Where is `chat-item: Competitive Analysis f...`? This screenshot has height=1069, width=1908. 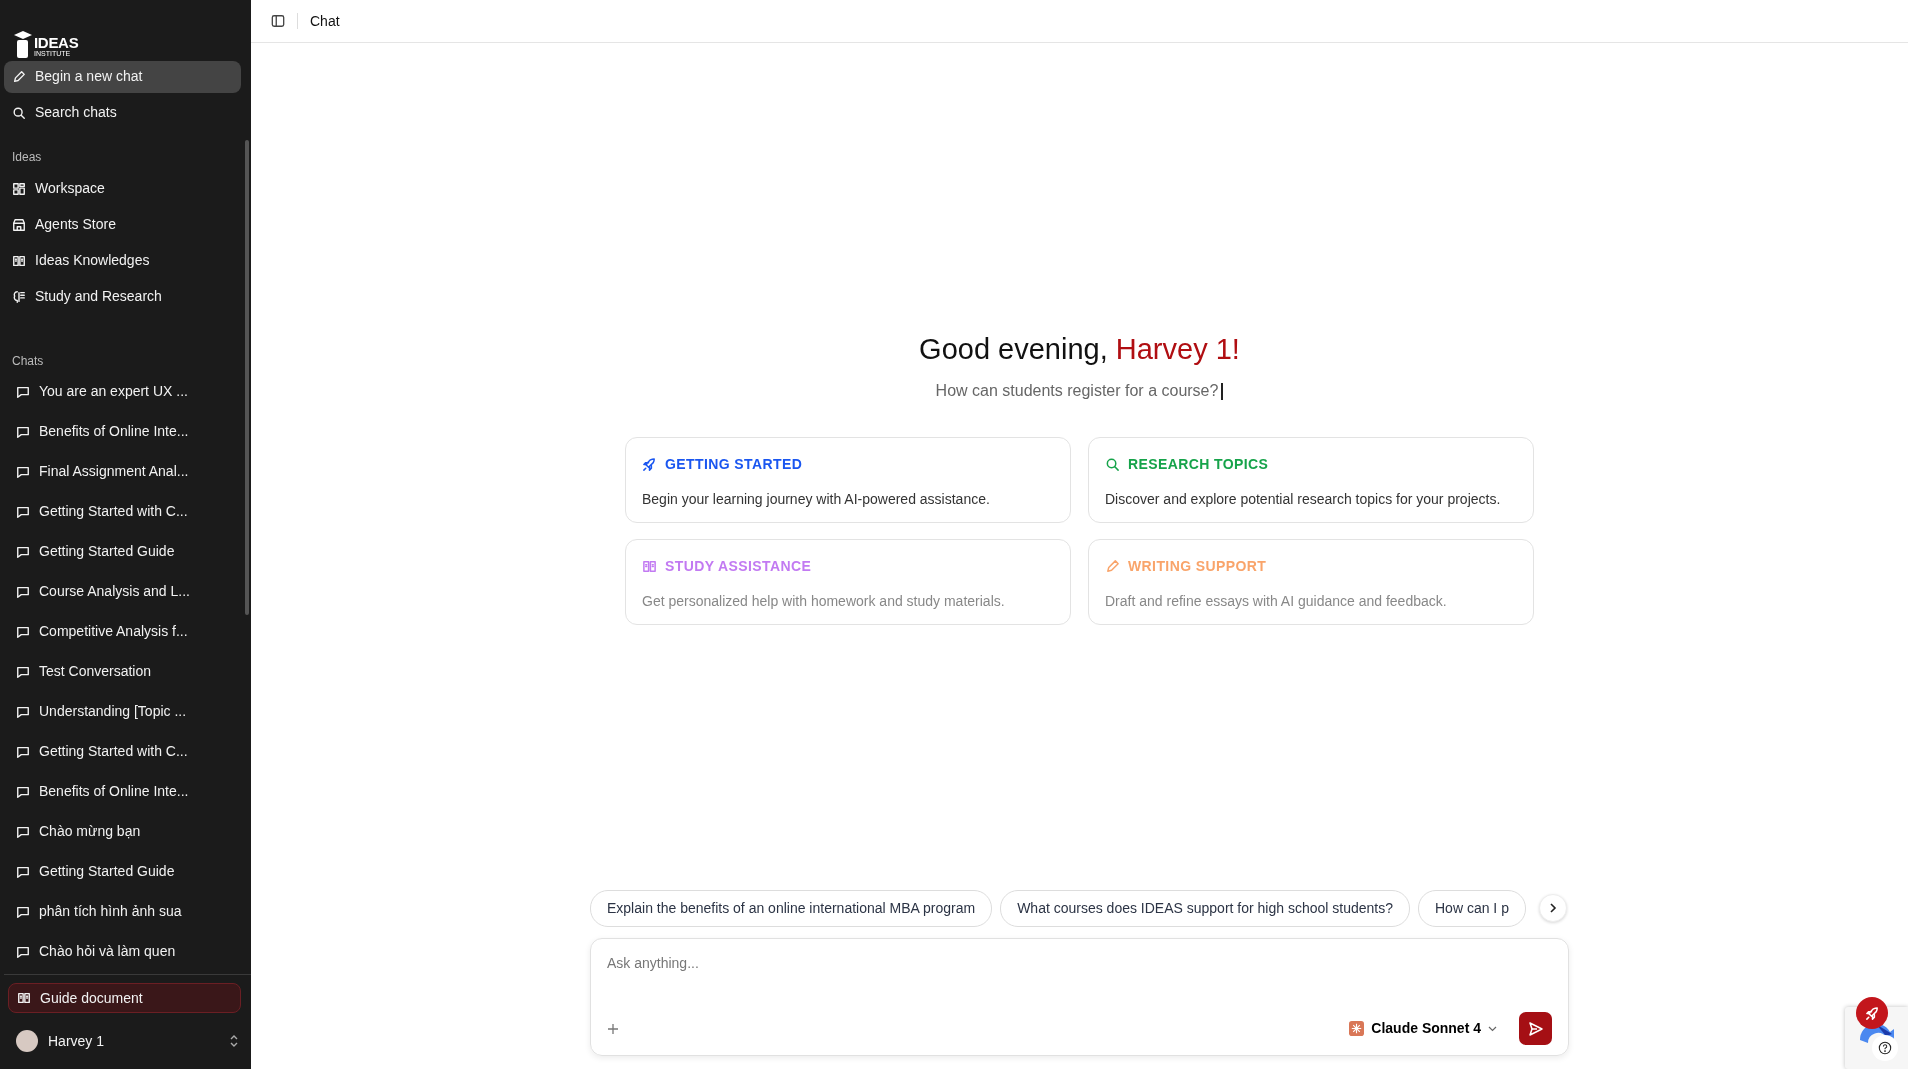 chat-item: Competitive Analysis f... is located at coordinates (122, 631).